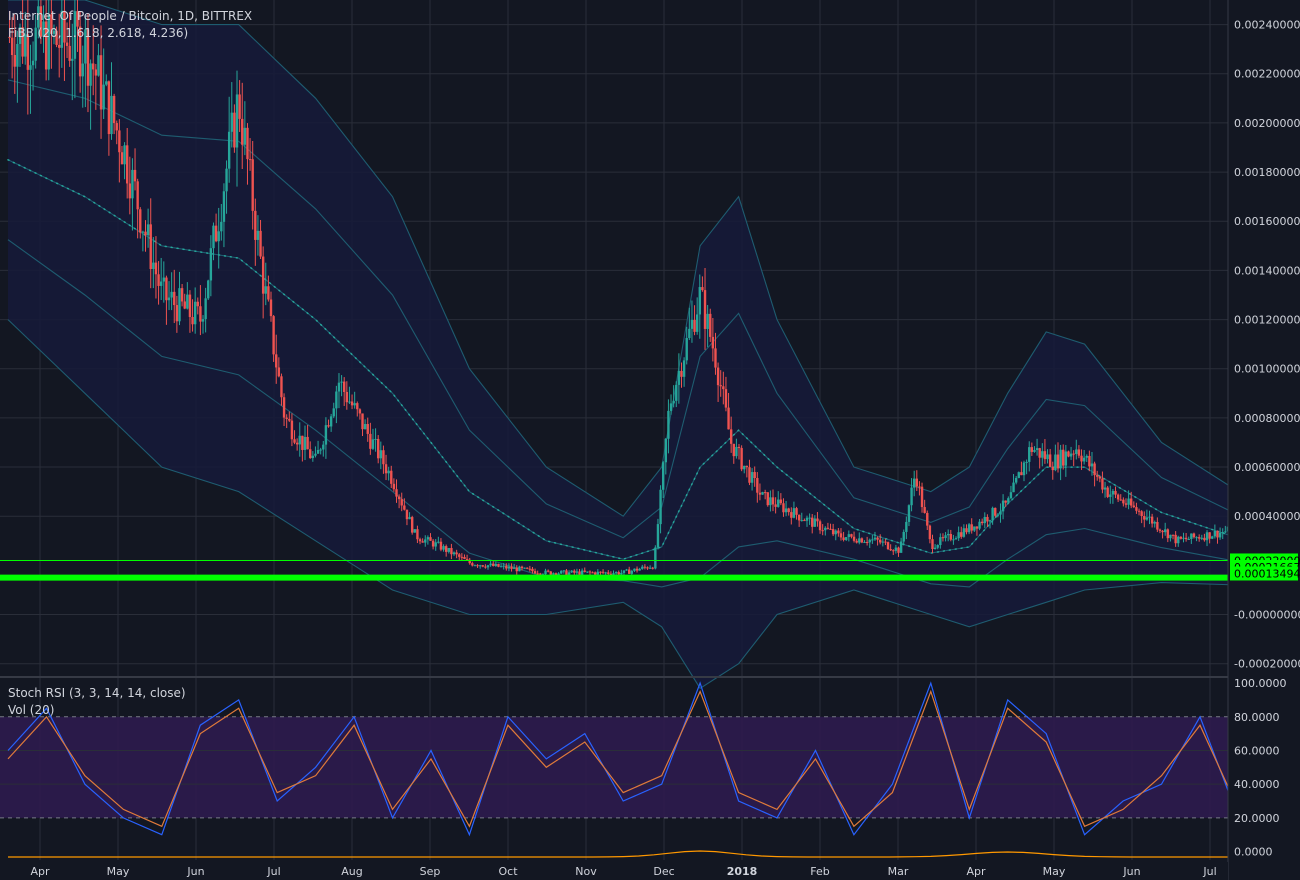 Image resolution: width=1300 pixels, height=880 pixels. Describe the element at coordinates (1267, 320) in the screenshot. I see `y-tick-label: 0.00120000` at that location.